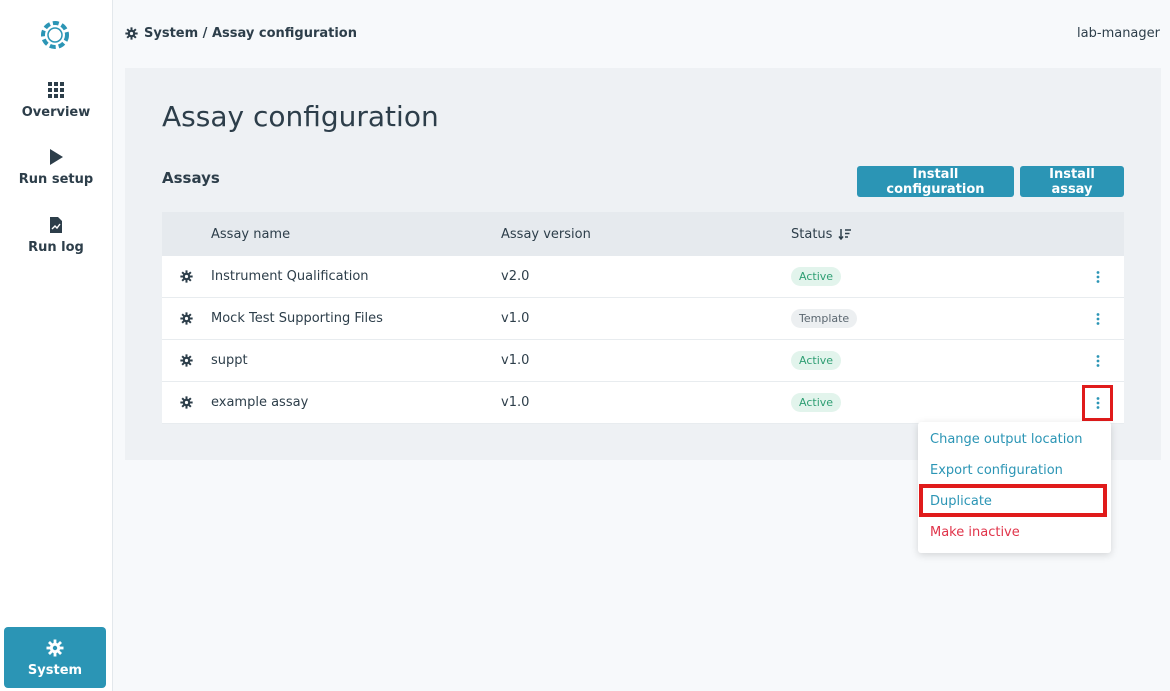  I want to click on section-title: Assays, so click(191, 178).